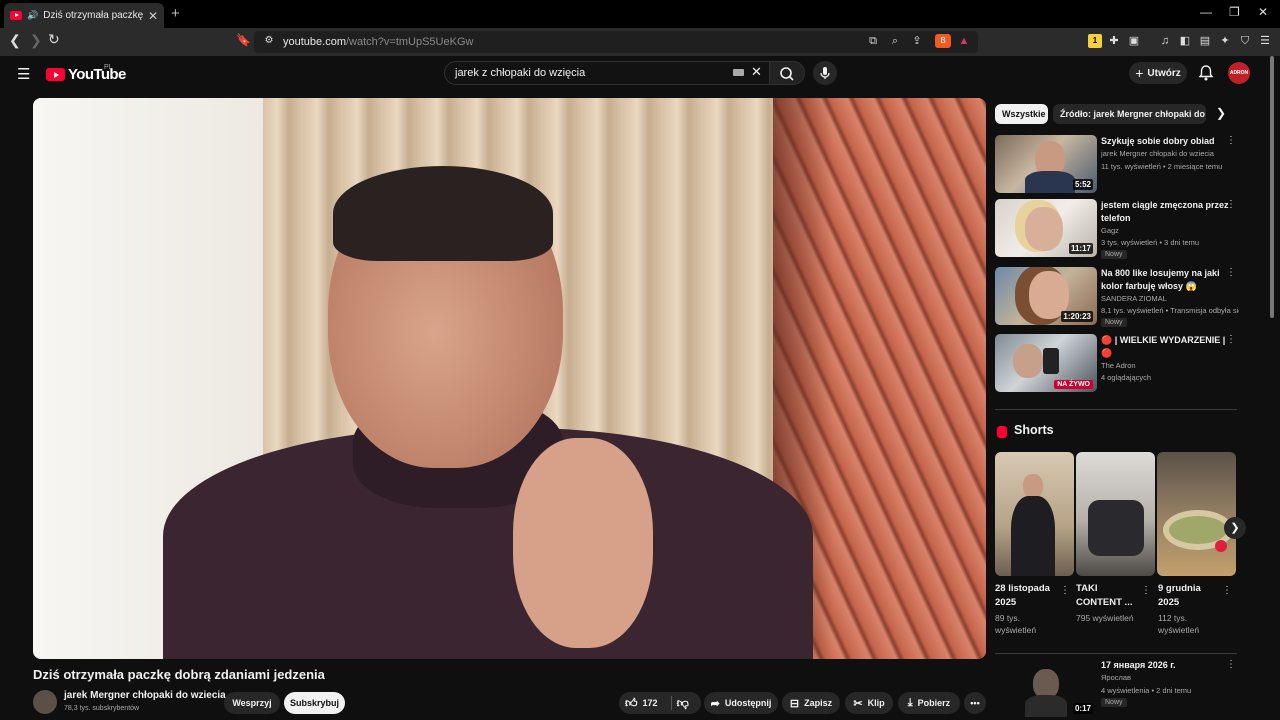 The image size is (1280, 720). I want to click on shorts-next-button: ❯, so click(1235, 528).